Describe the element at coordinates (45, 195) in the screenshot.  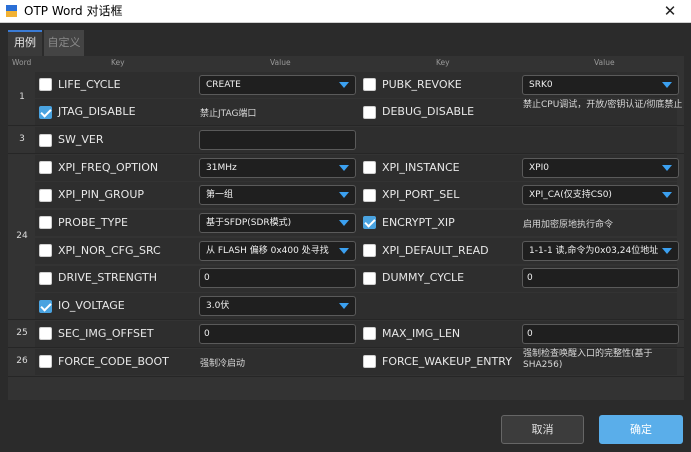
I see `xpi-pin-group-checkbox` at that location.